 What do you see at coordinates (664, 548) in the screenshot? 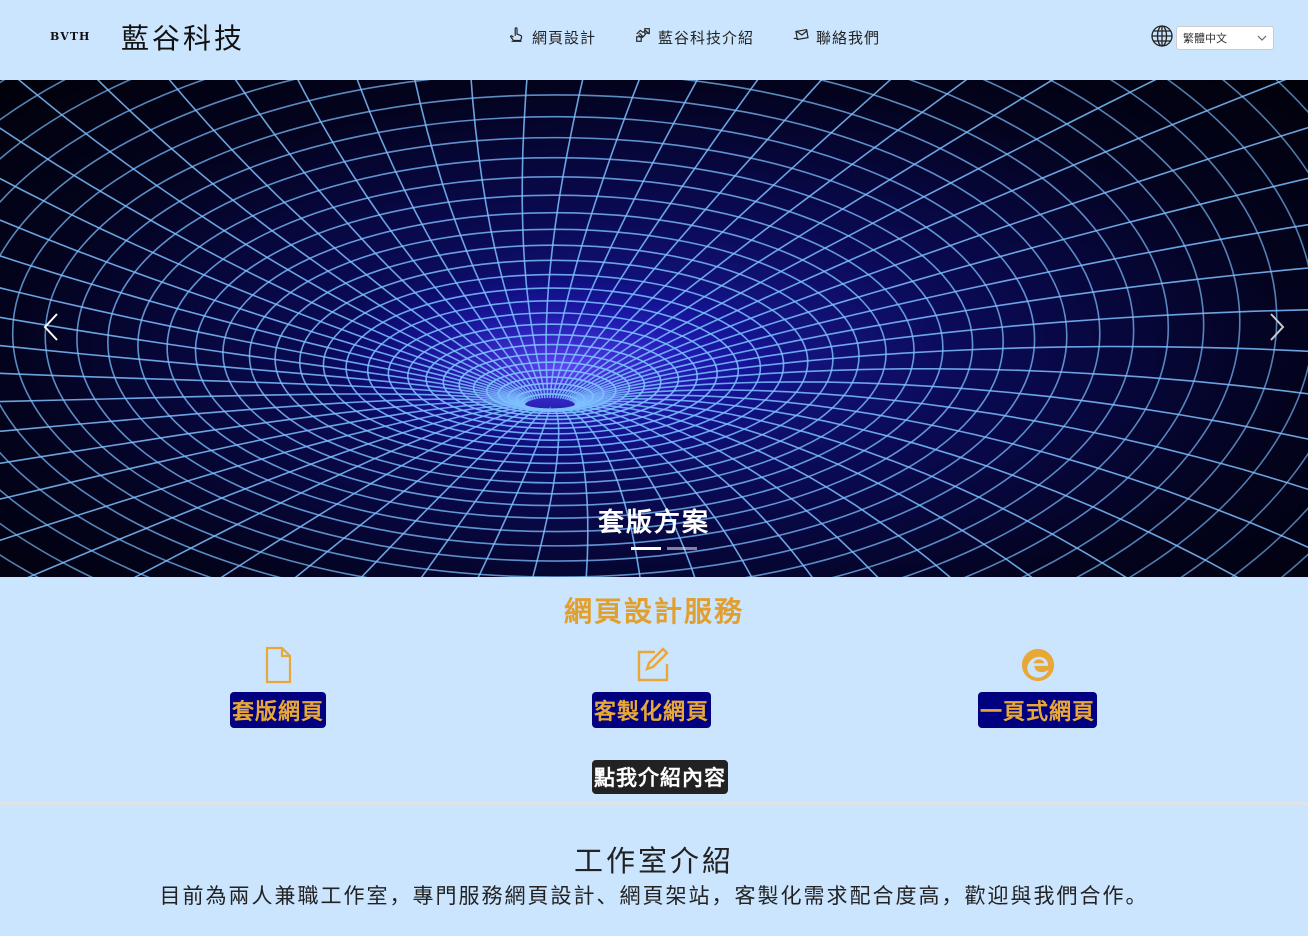
I see `carousel-indicators` at bounding box center [664, 548].